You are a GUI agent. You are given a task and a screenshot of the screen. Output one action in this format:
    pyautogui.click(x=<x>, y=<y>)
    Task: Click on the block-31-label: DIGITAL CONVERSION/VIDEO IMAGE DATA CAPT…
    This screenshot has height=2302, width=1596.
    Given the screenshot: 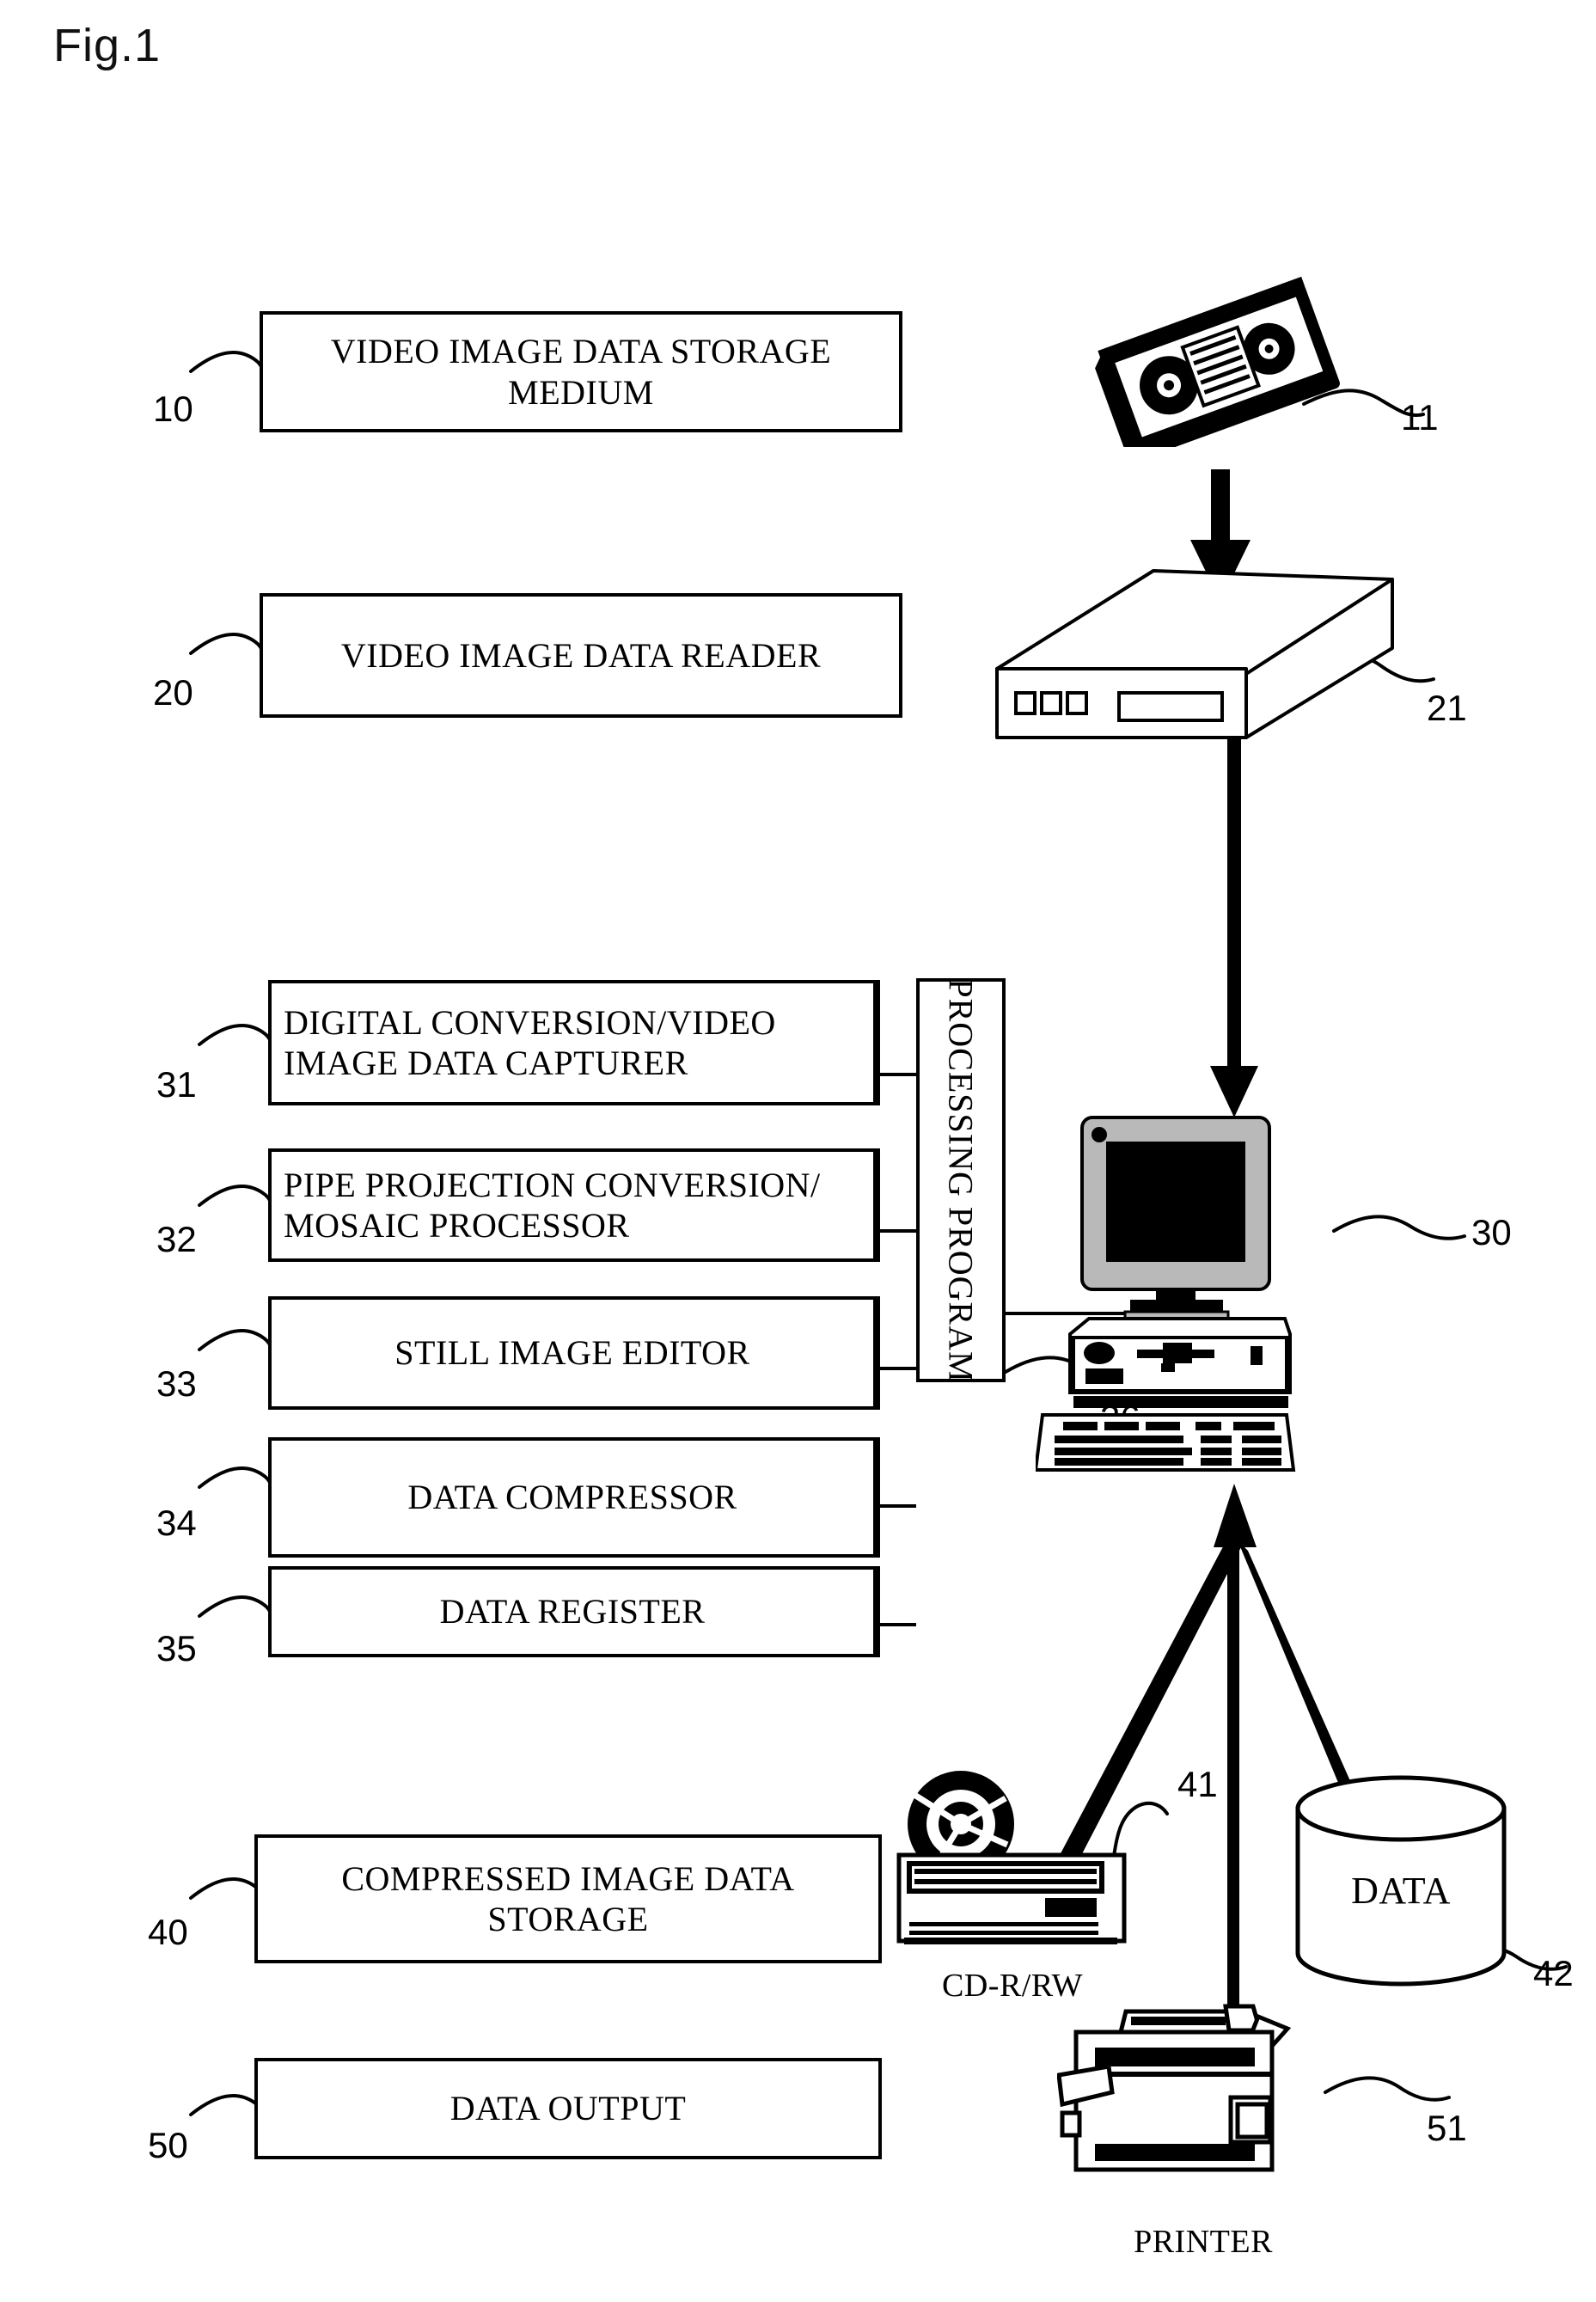 What is the action you would take?
    pyautogui.click(x=530, y=1042)
    